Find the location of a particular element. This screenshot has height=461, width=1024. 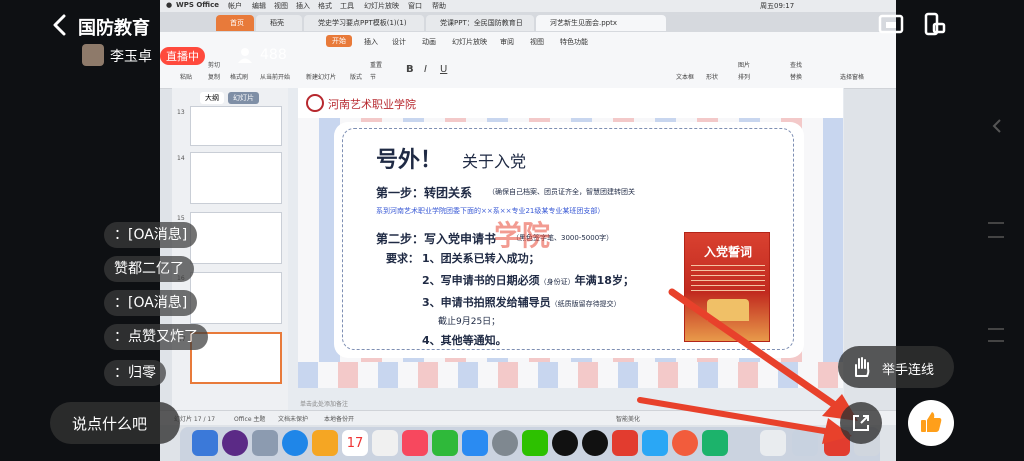

thumbs-up-icon is located at coordinates (931, 424).